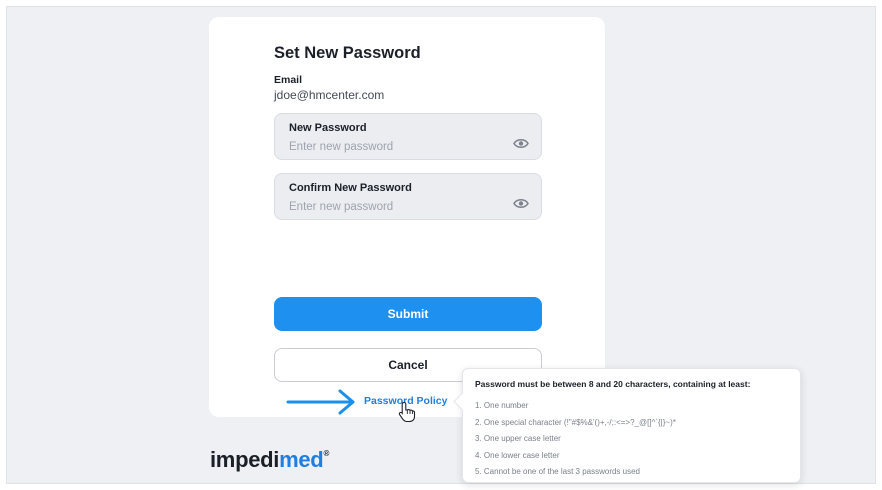 This screenshot has height=490, width=882. What do you see at coordinates (288, 80) in the screenshot?
I see `email-label: Email` at bounding box center [288, 80].